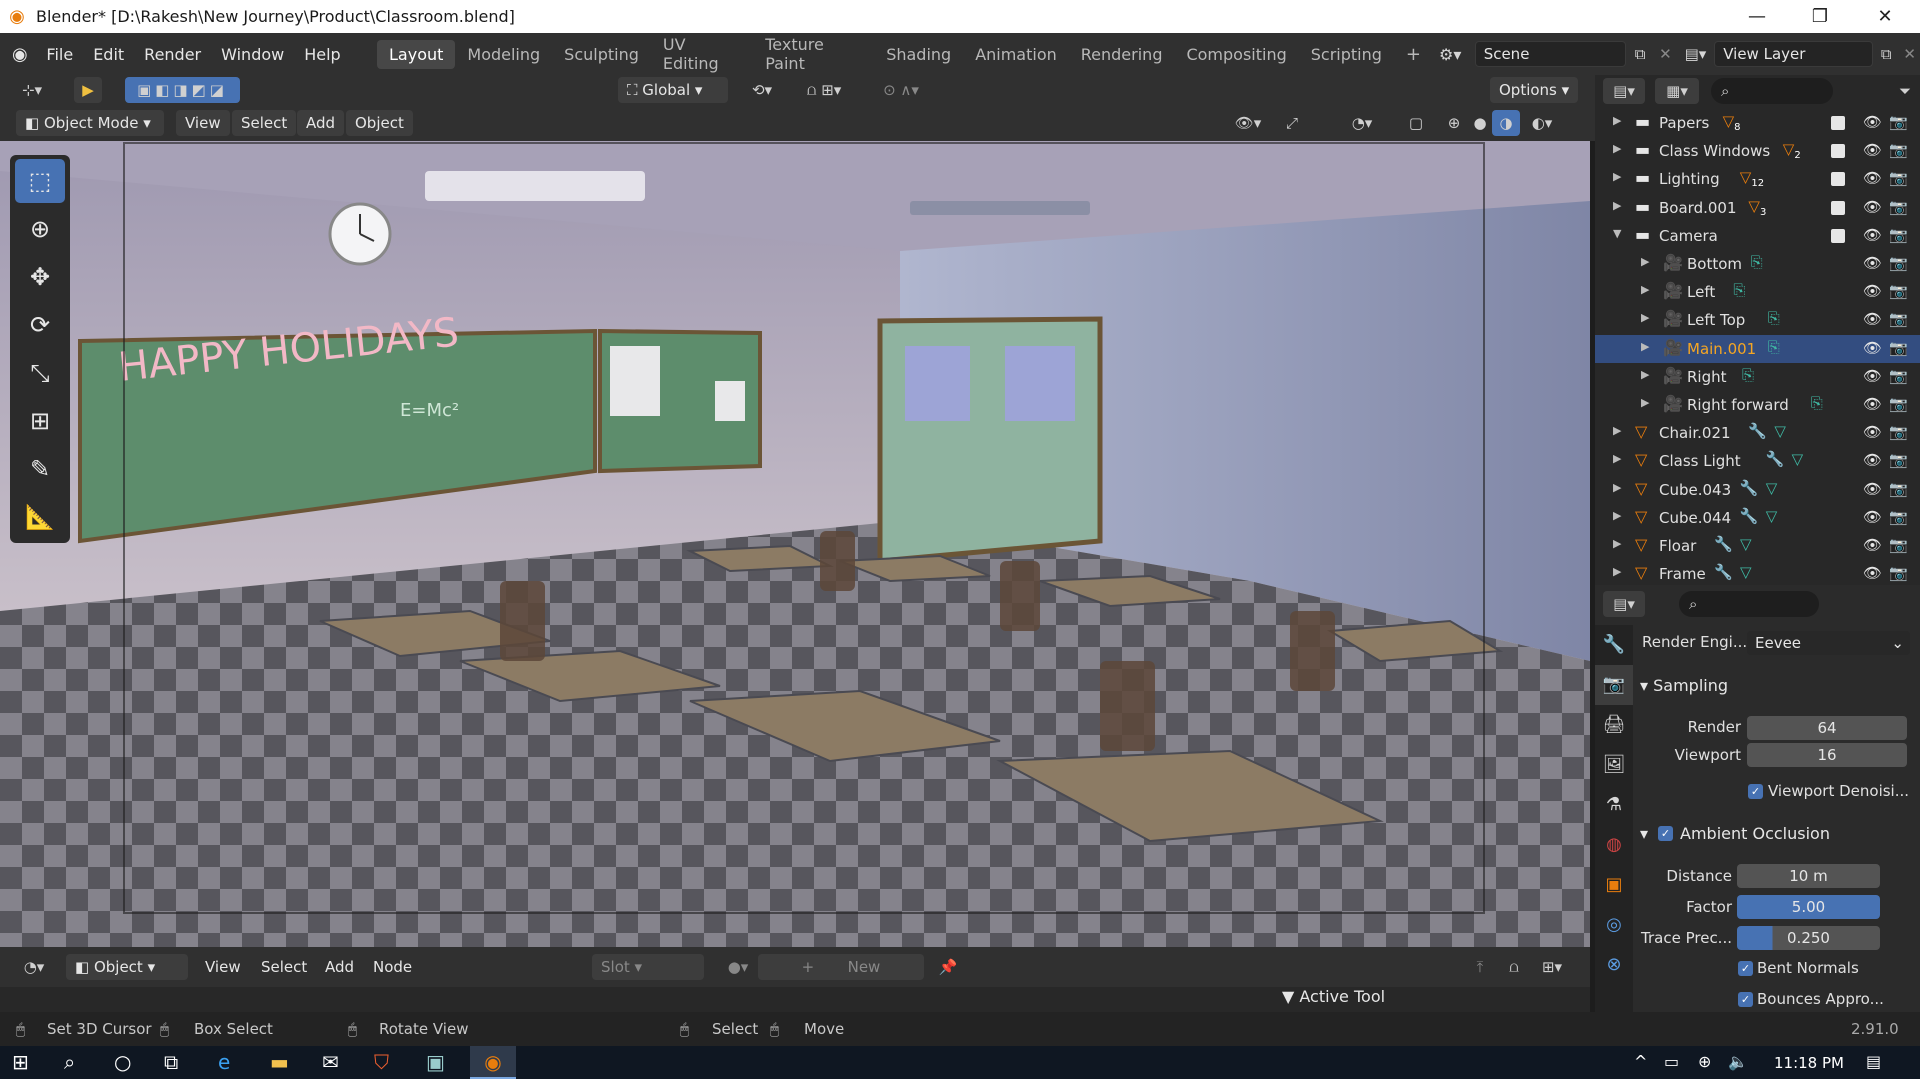 This screenshot has width=1920, height=1079. I want to click on outliner-row: ▶ ▽ Floar 🔧 ▽ 👁 📷, so click(1757, 546).